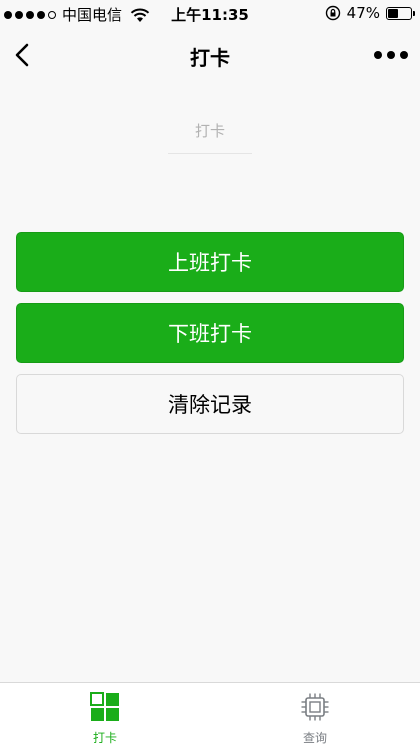 This screenshot has width=420, height=746. I want to click on tab-label: 查询, so click(314, 738).